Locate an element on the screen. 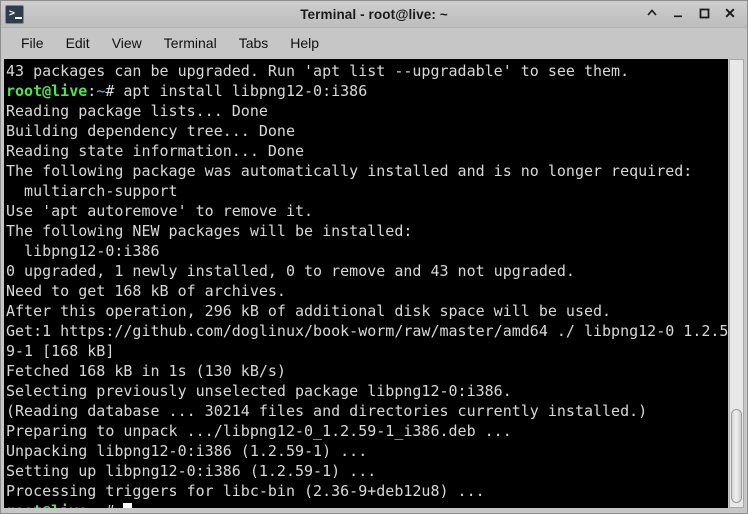 This screenshot has width=748, height=514. terminal-line: Building dependency tree... Done is located at coordinates (367, 131).